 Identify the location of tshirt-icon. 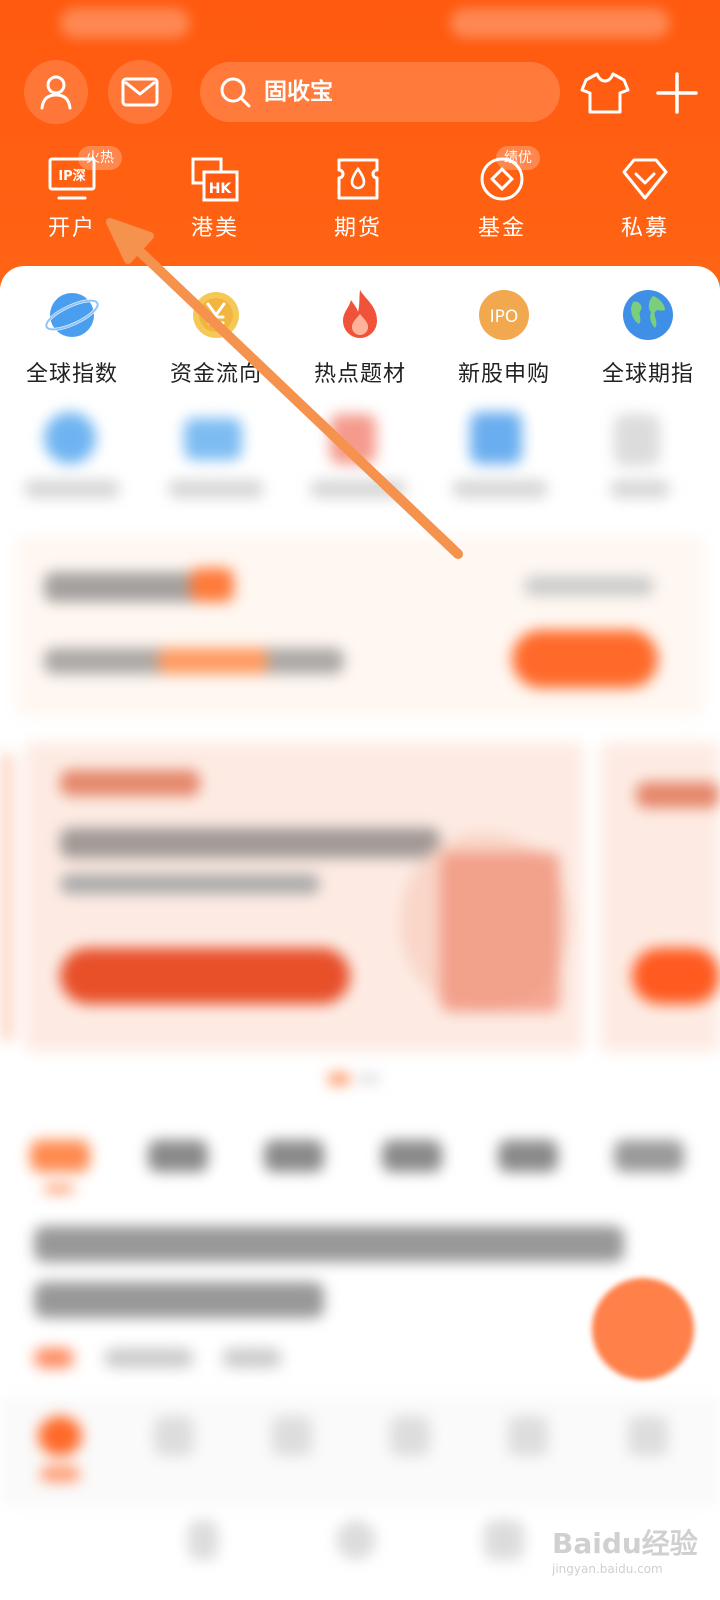
(605, 93).